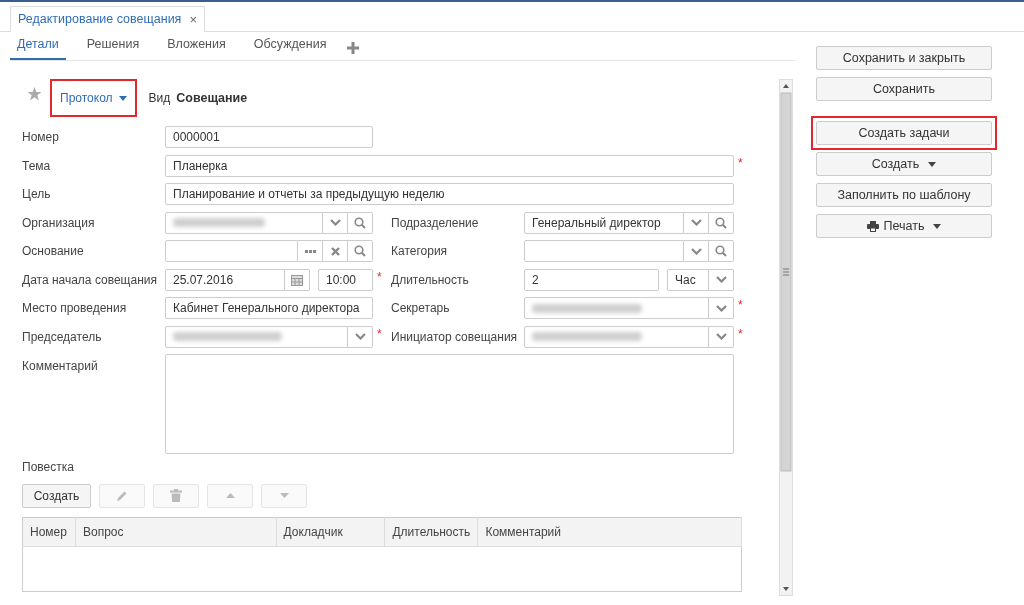 This screenshot has width=1024, height=605. What do you see at coordinates (431, 531) in the screenshot?
I see `column-header: Длительность` at bounding box center [431, 531].